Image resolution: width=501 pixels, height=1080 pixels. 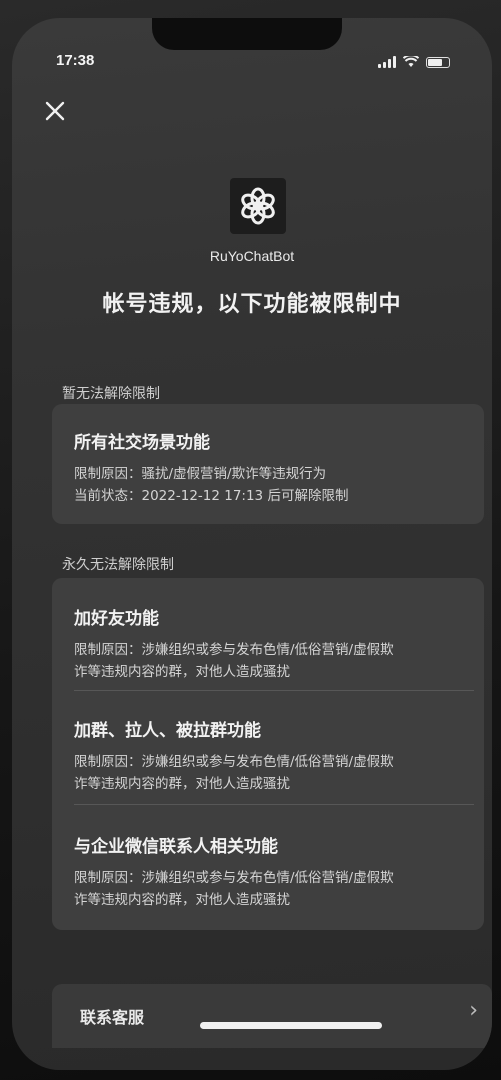 I want to click on home-indicator, so click(x=291, y=1025).